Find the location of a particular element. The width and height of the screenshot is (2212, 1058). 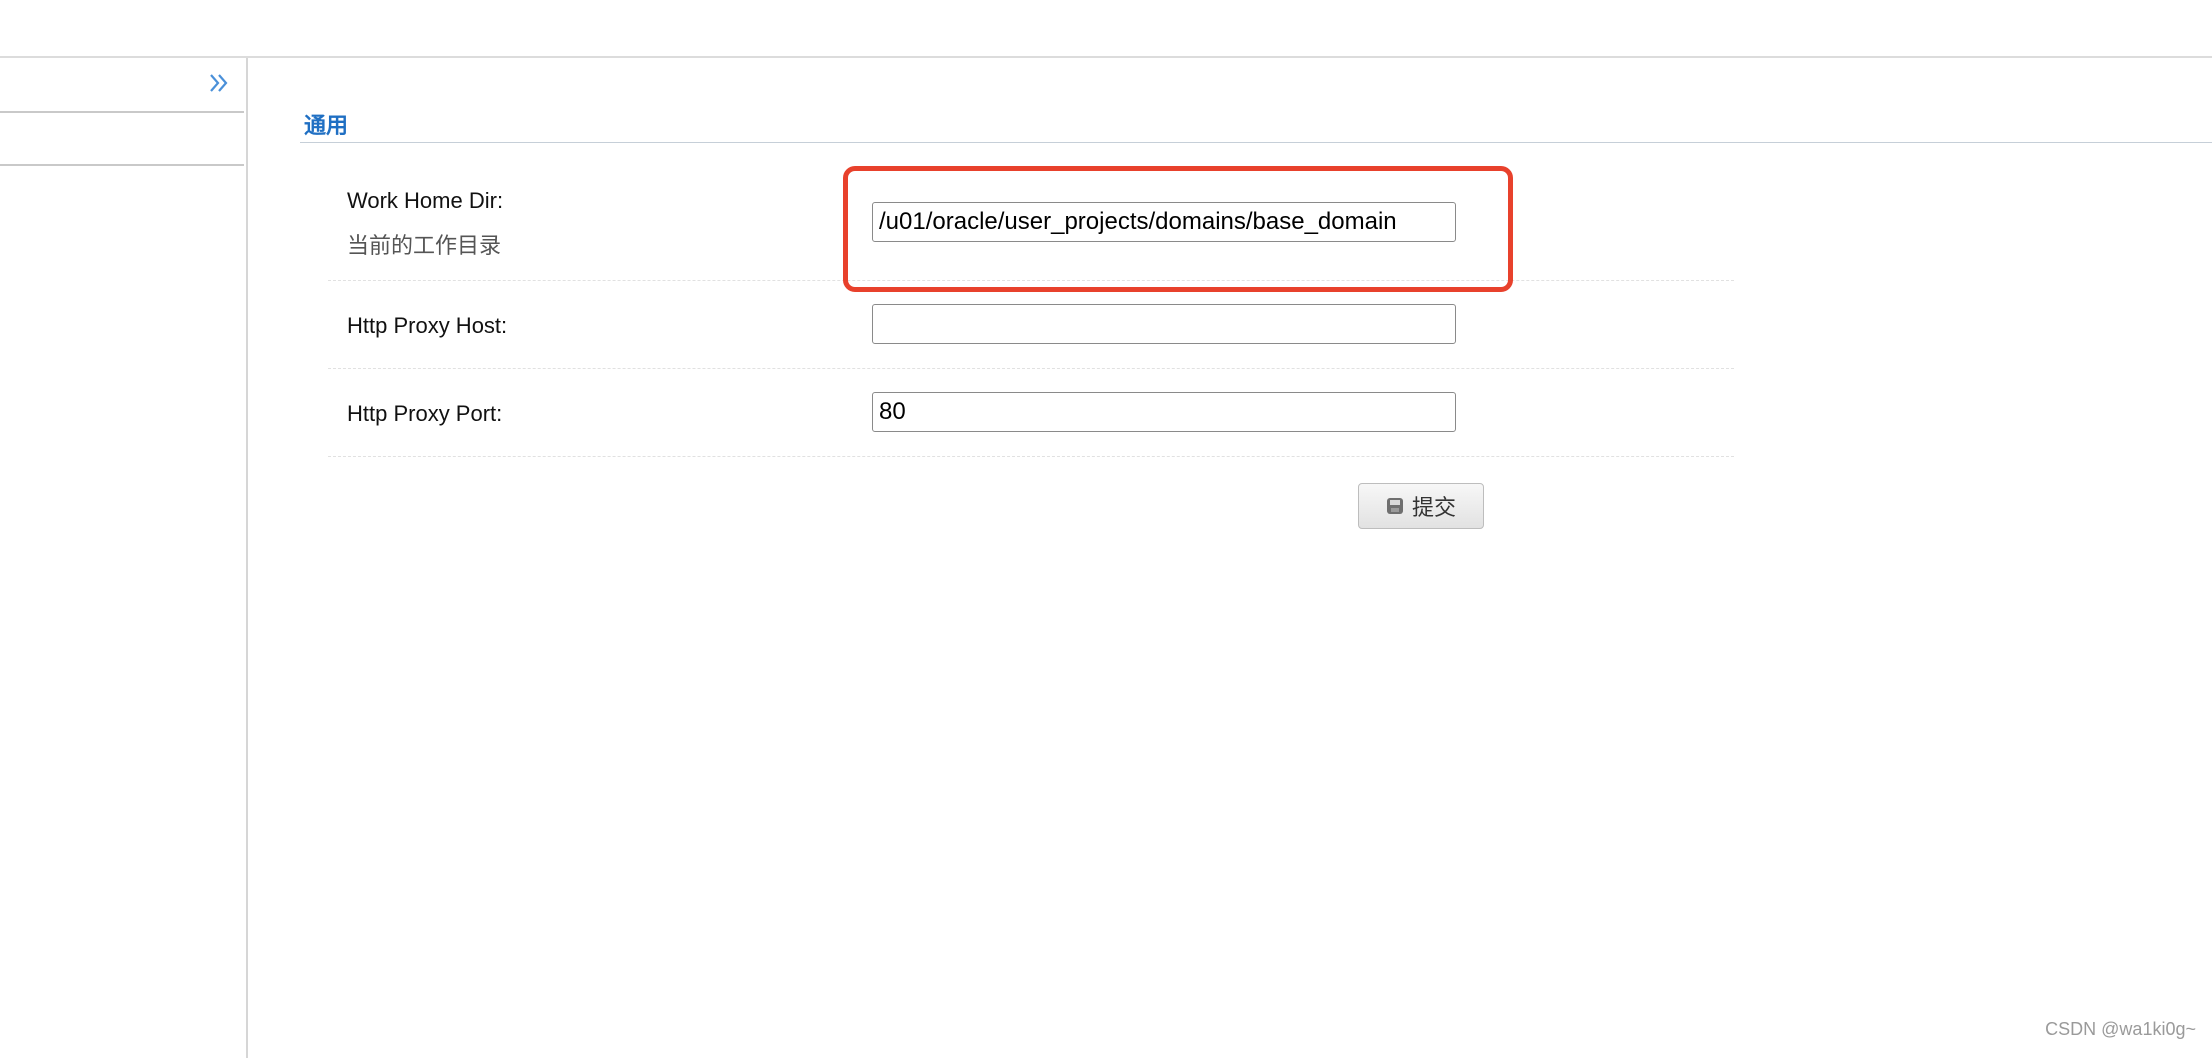

top-bar is located at coordinates (1106, 29).